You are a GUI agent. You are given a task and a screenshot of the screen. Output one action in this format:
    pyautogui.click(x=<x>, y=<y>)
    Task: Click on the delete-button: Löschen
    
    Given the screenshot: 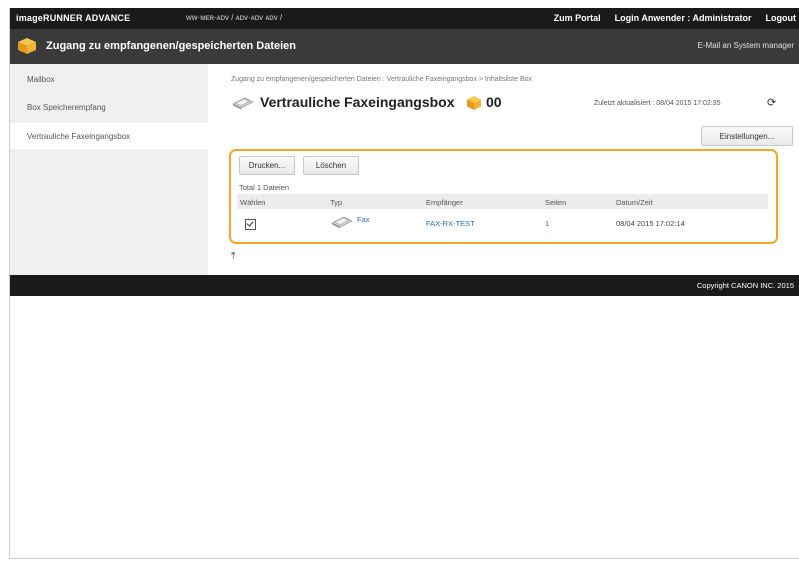 What is the action you would take?
    pyautogui.click(x=331, y=165)
    